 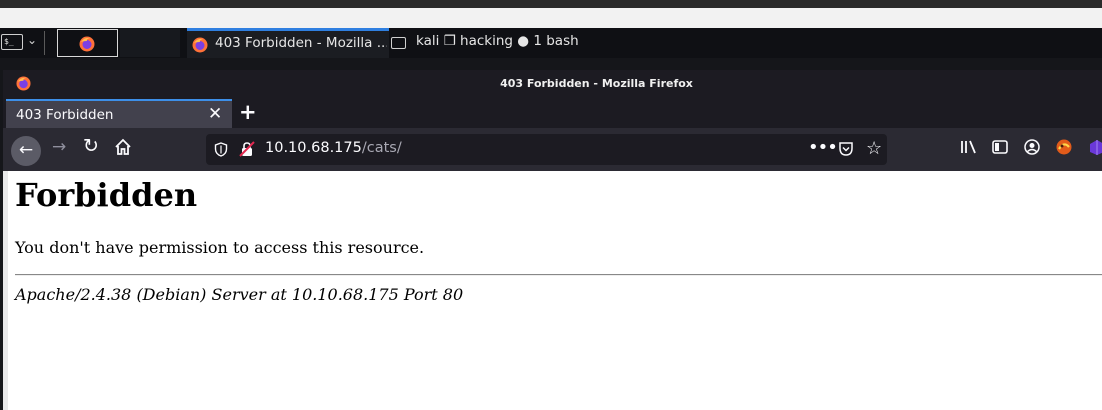 I want to click on new-tab-button: +, so click(x=248, y=112).